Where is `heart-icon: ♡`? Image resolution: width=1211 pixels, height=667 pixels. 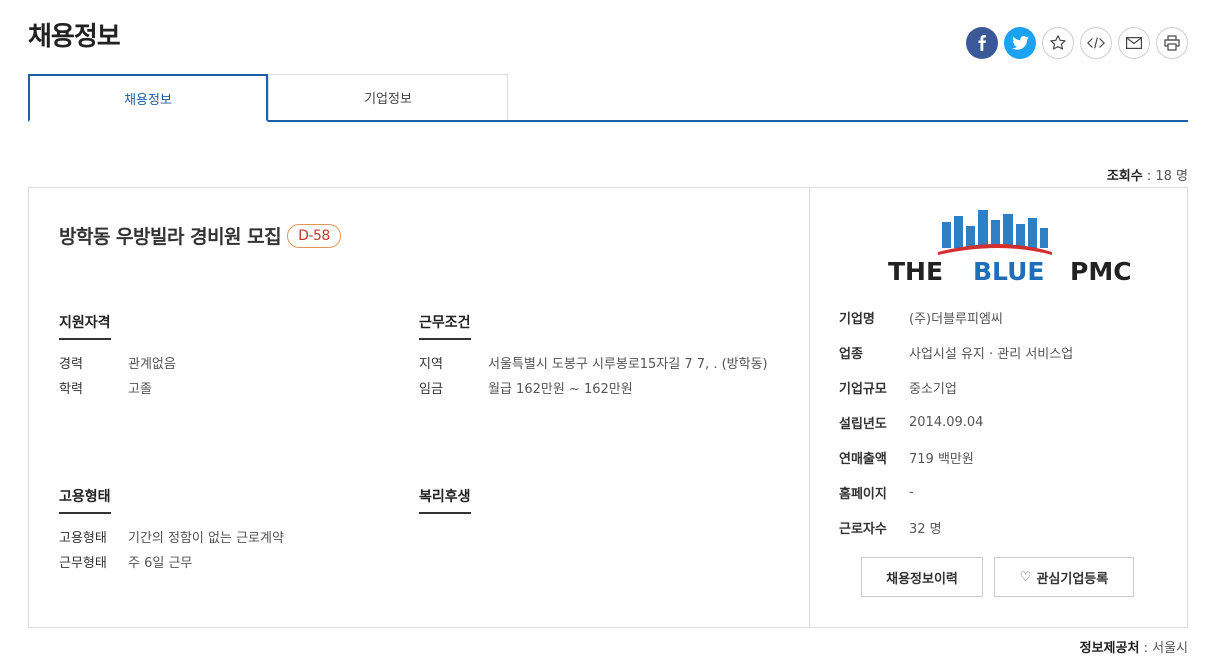
heart-icon: ♡ is located at coordinates (1025, 577).